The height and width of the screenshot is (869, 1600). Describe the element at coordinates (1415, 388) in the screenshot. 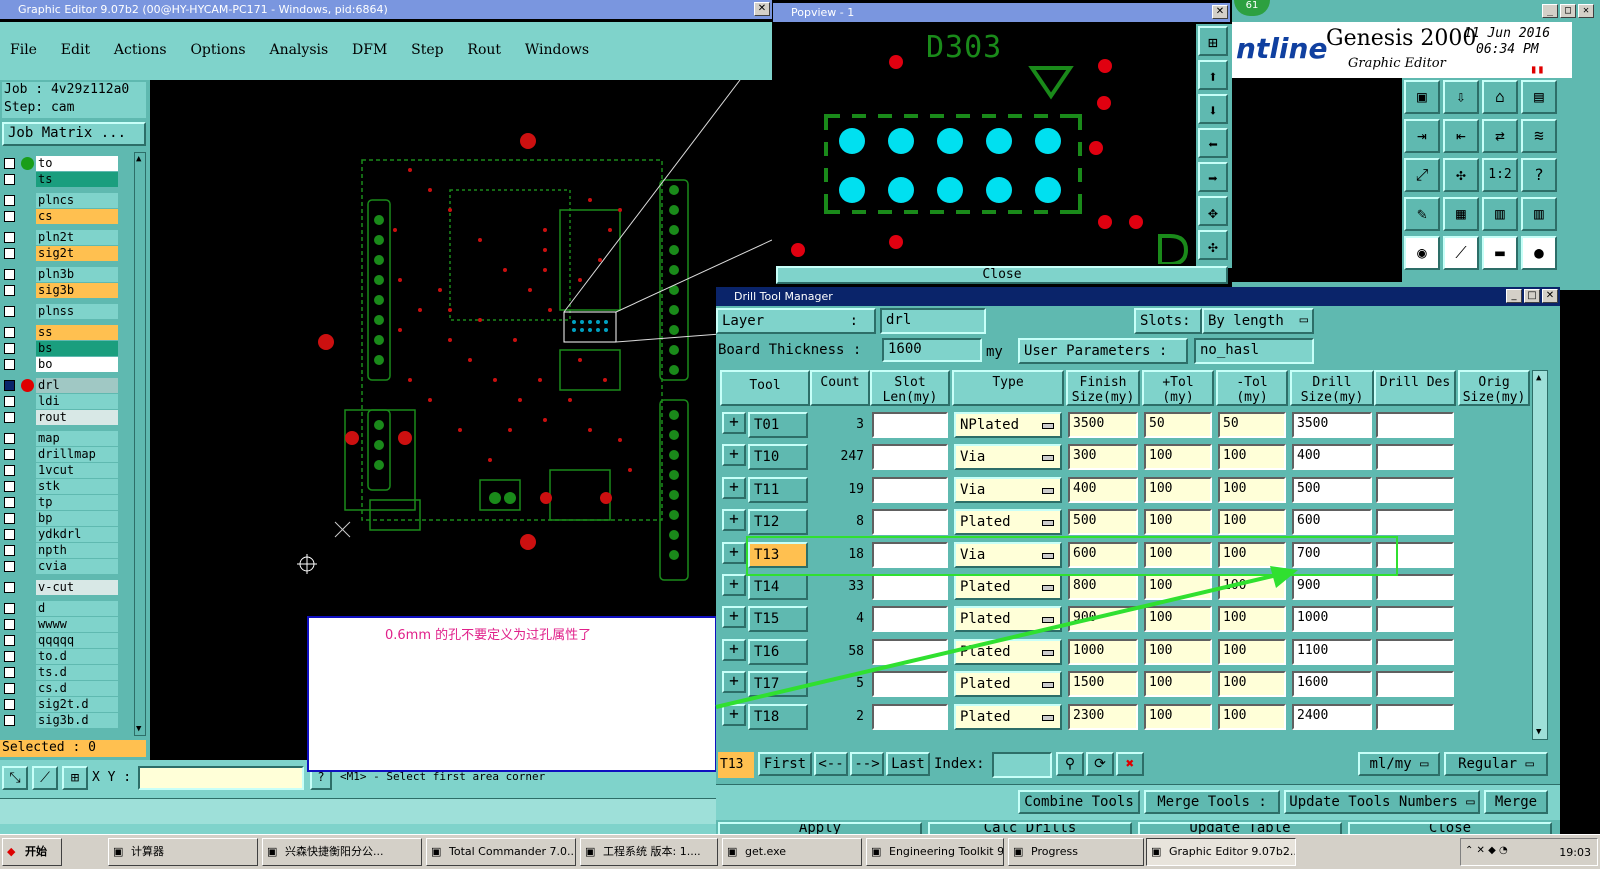

I see `header-drill-des: Drill Des` at that location.